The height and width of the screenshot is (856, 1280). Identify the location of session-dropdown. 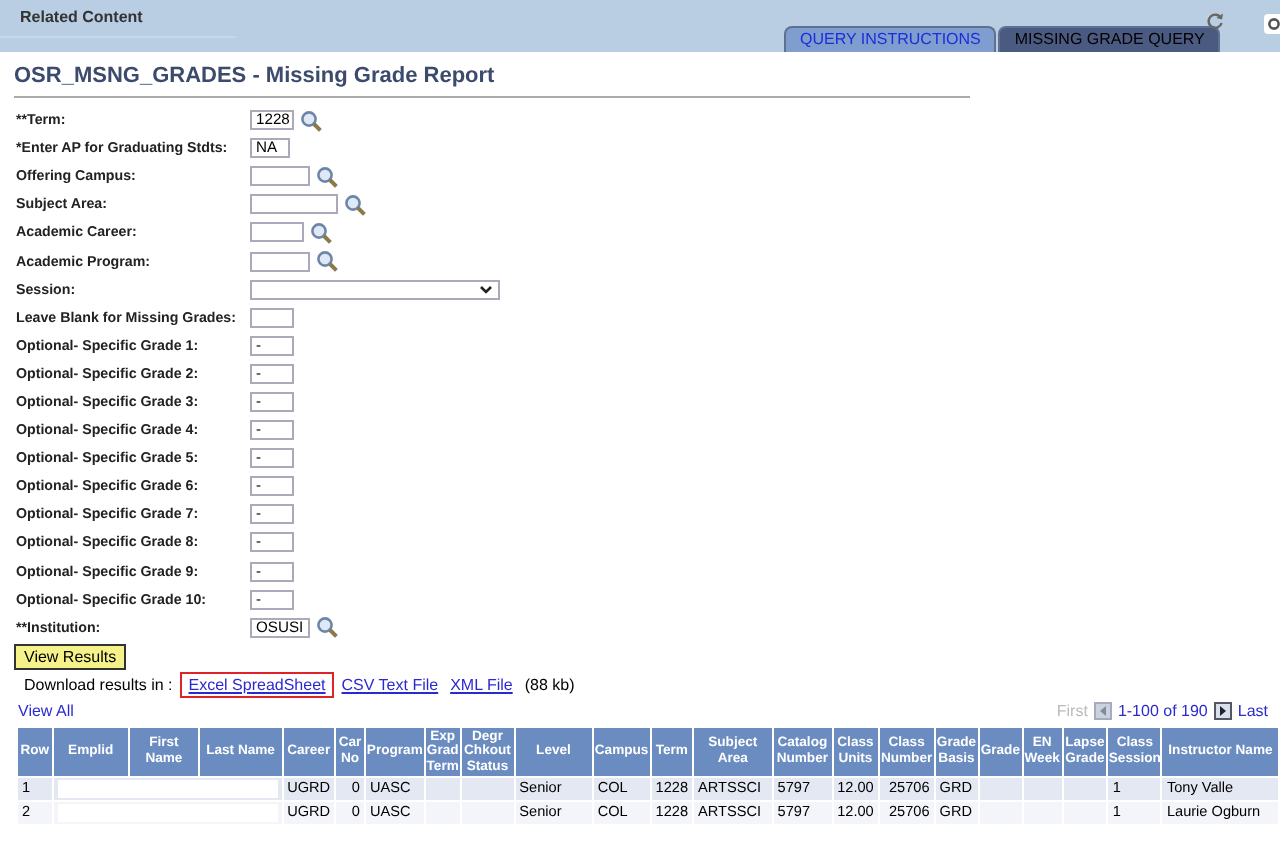
(375, 289).